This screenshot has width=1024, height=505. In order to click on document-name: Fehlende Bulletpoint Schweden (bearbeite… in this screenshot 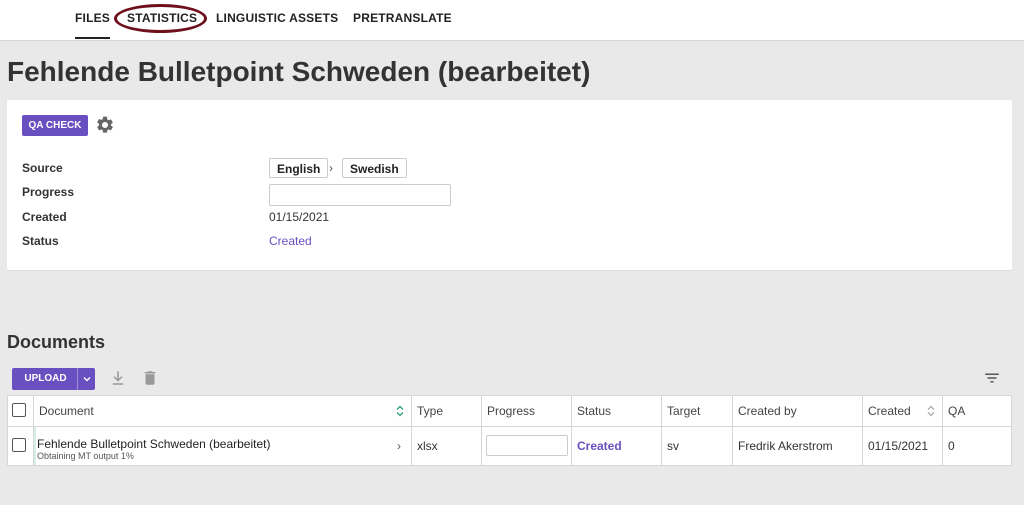, I will do `click(153, 444)`.